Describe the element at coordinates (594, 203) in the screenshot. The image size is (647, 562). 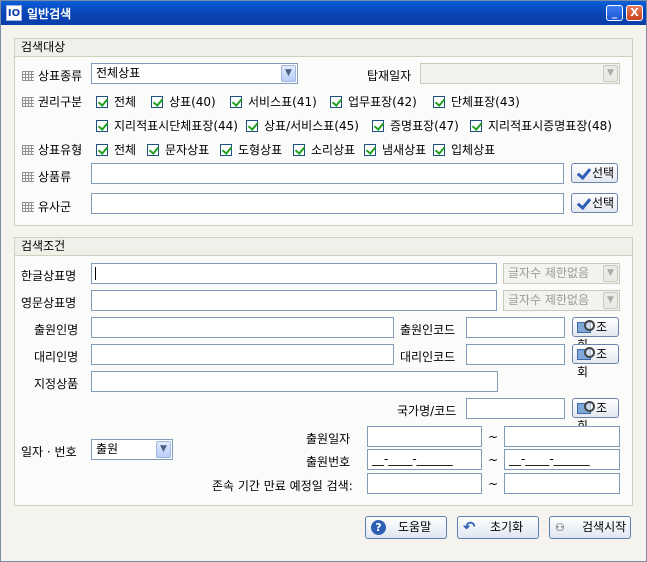
I see `similar-group-select-button: 선택` at that location.